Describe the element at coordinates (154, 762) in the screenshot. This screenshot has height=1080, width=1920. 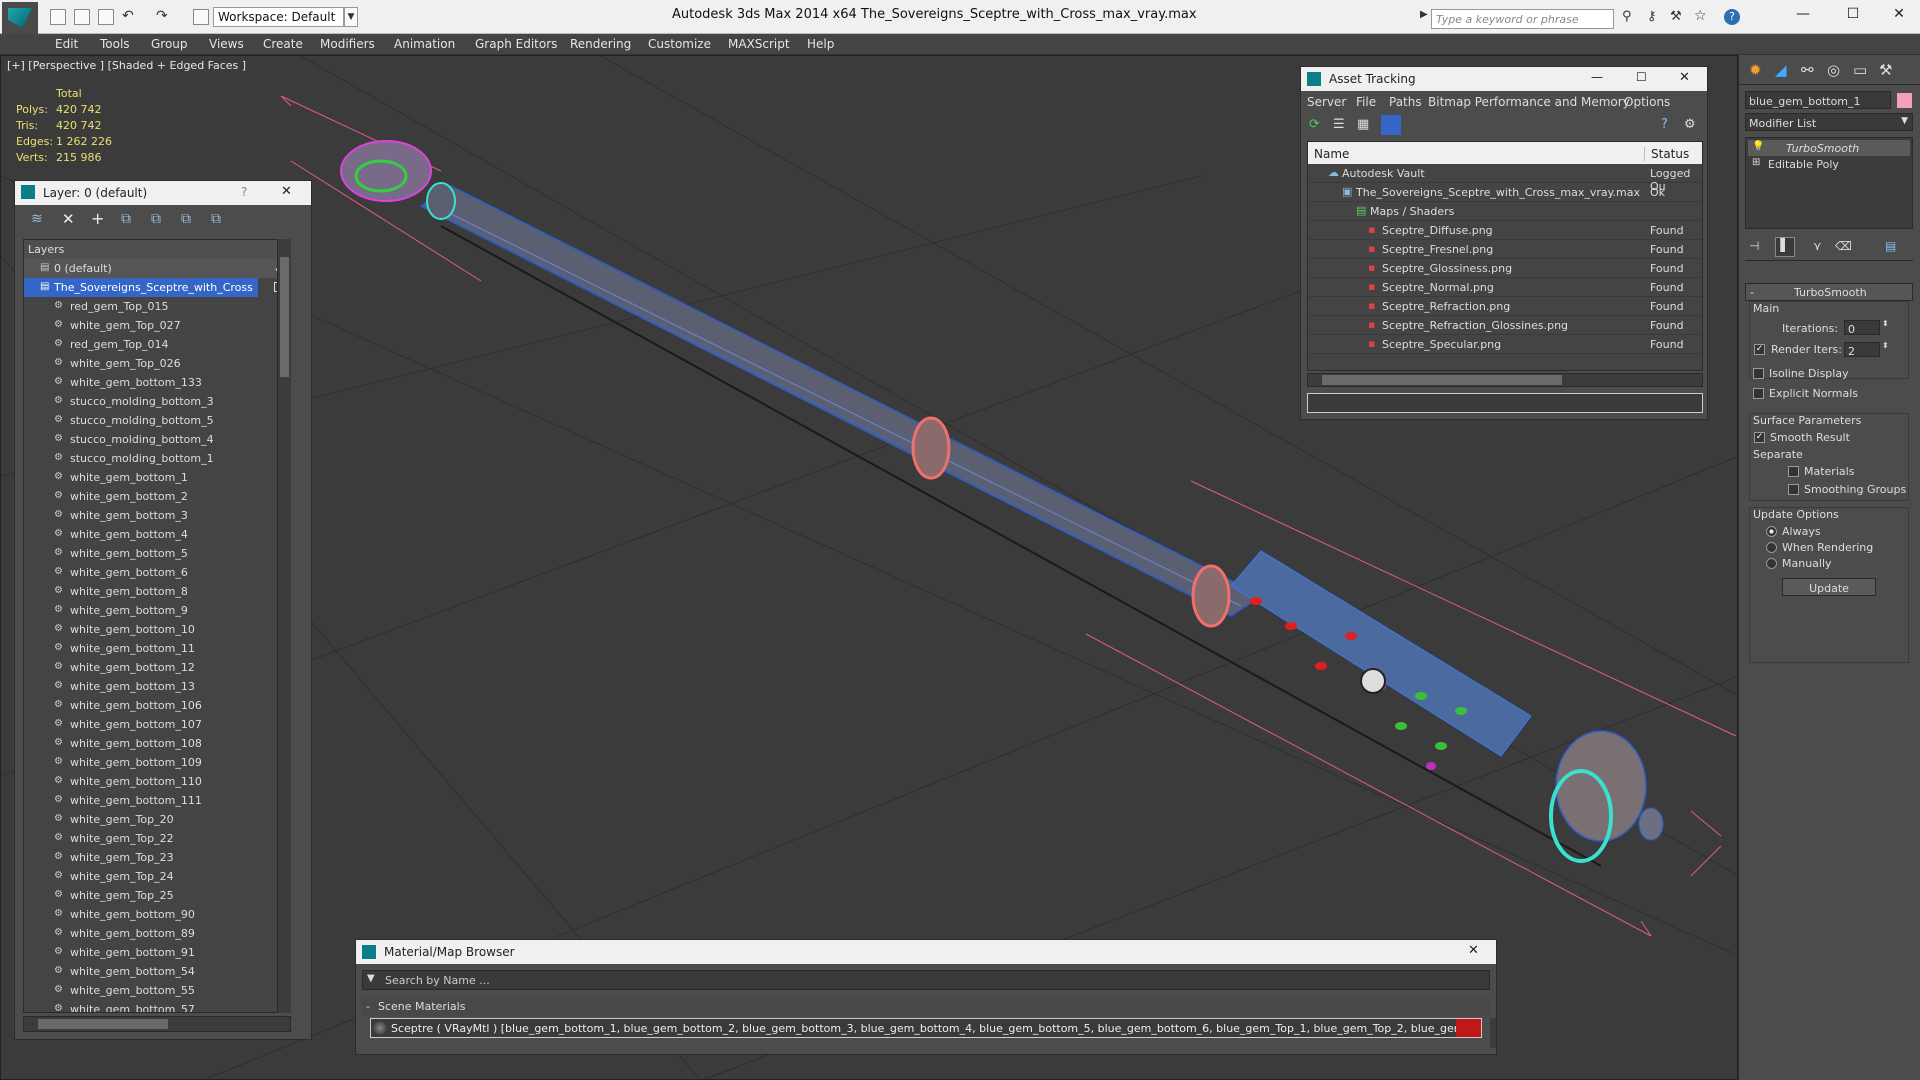
I see `layer-object-row: ⚙ white_gem_bottom_109` at that location.